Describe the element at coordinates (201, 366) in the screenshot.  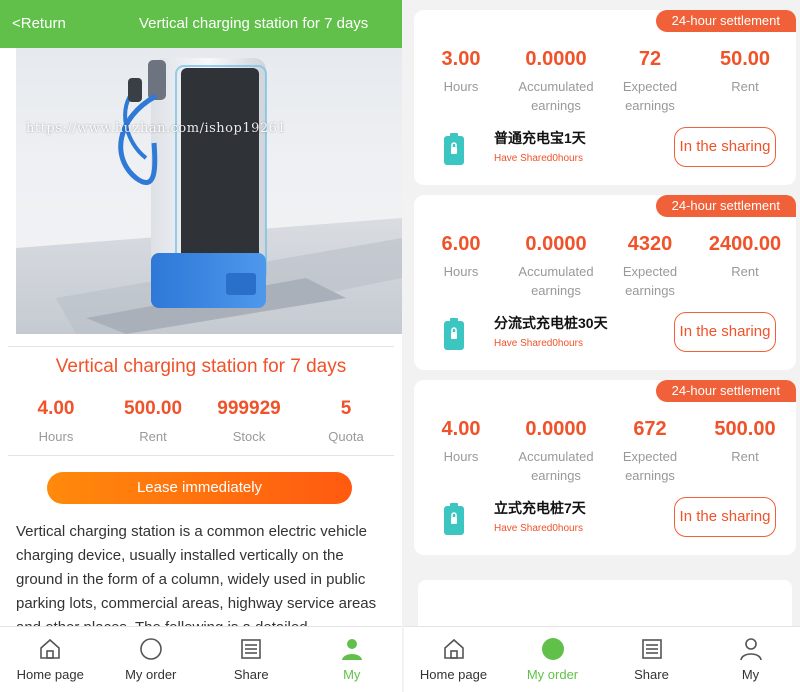
I see `product-title: Vertical charging station for 7 days` at that location.